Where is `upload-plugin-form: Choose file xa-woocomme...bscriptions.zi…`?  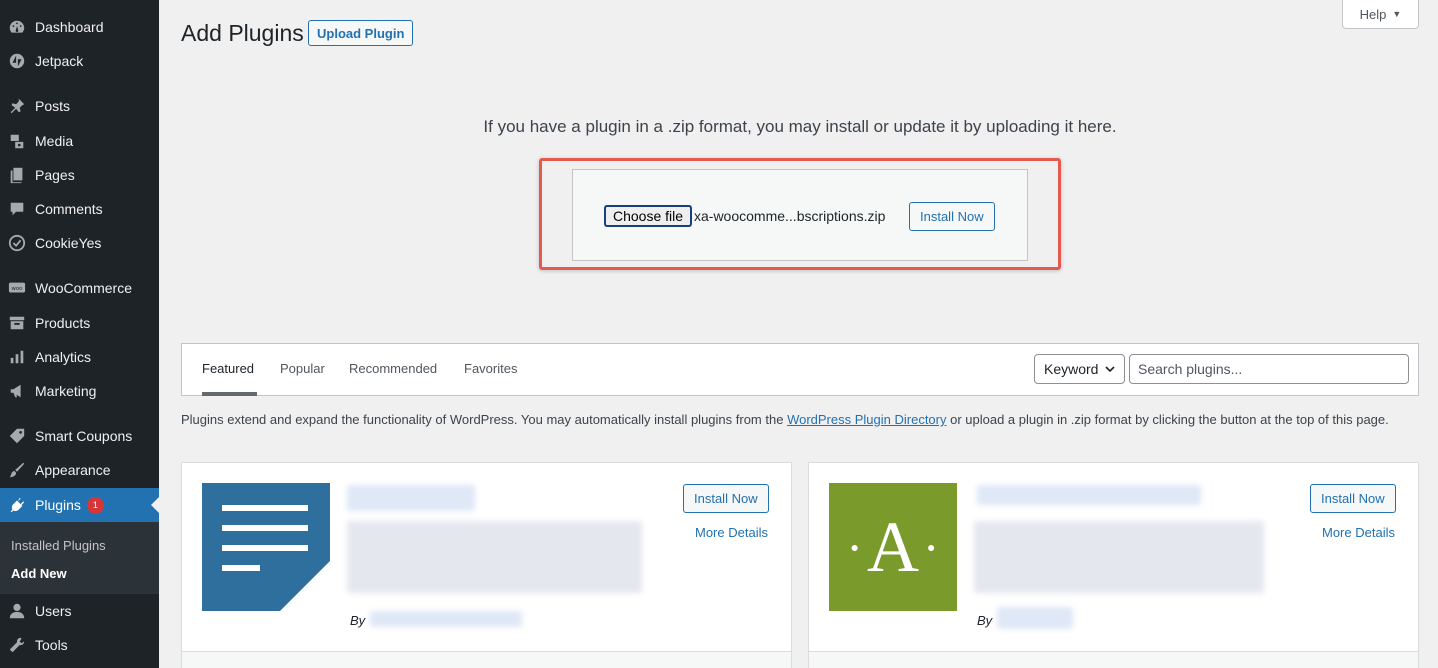
upload-plugin-form: Choose file xa-woocomme...bscriptions.zi… is located at coordinates (800, 215).